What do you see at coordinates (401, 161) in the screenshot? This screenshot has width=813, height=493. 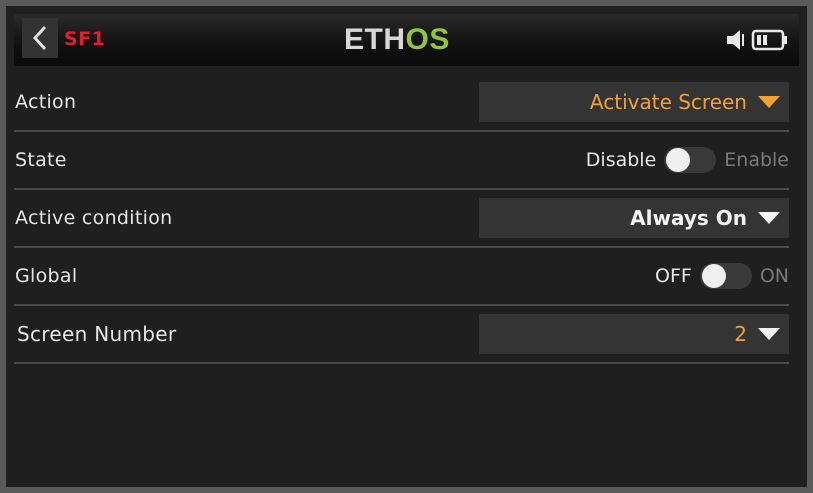 I see `row-state: State Disable Enable` at bounding box center [401, 161].